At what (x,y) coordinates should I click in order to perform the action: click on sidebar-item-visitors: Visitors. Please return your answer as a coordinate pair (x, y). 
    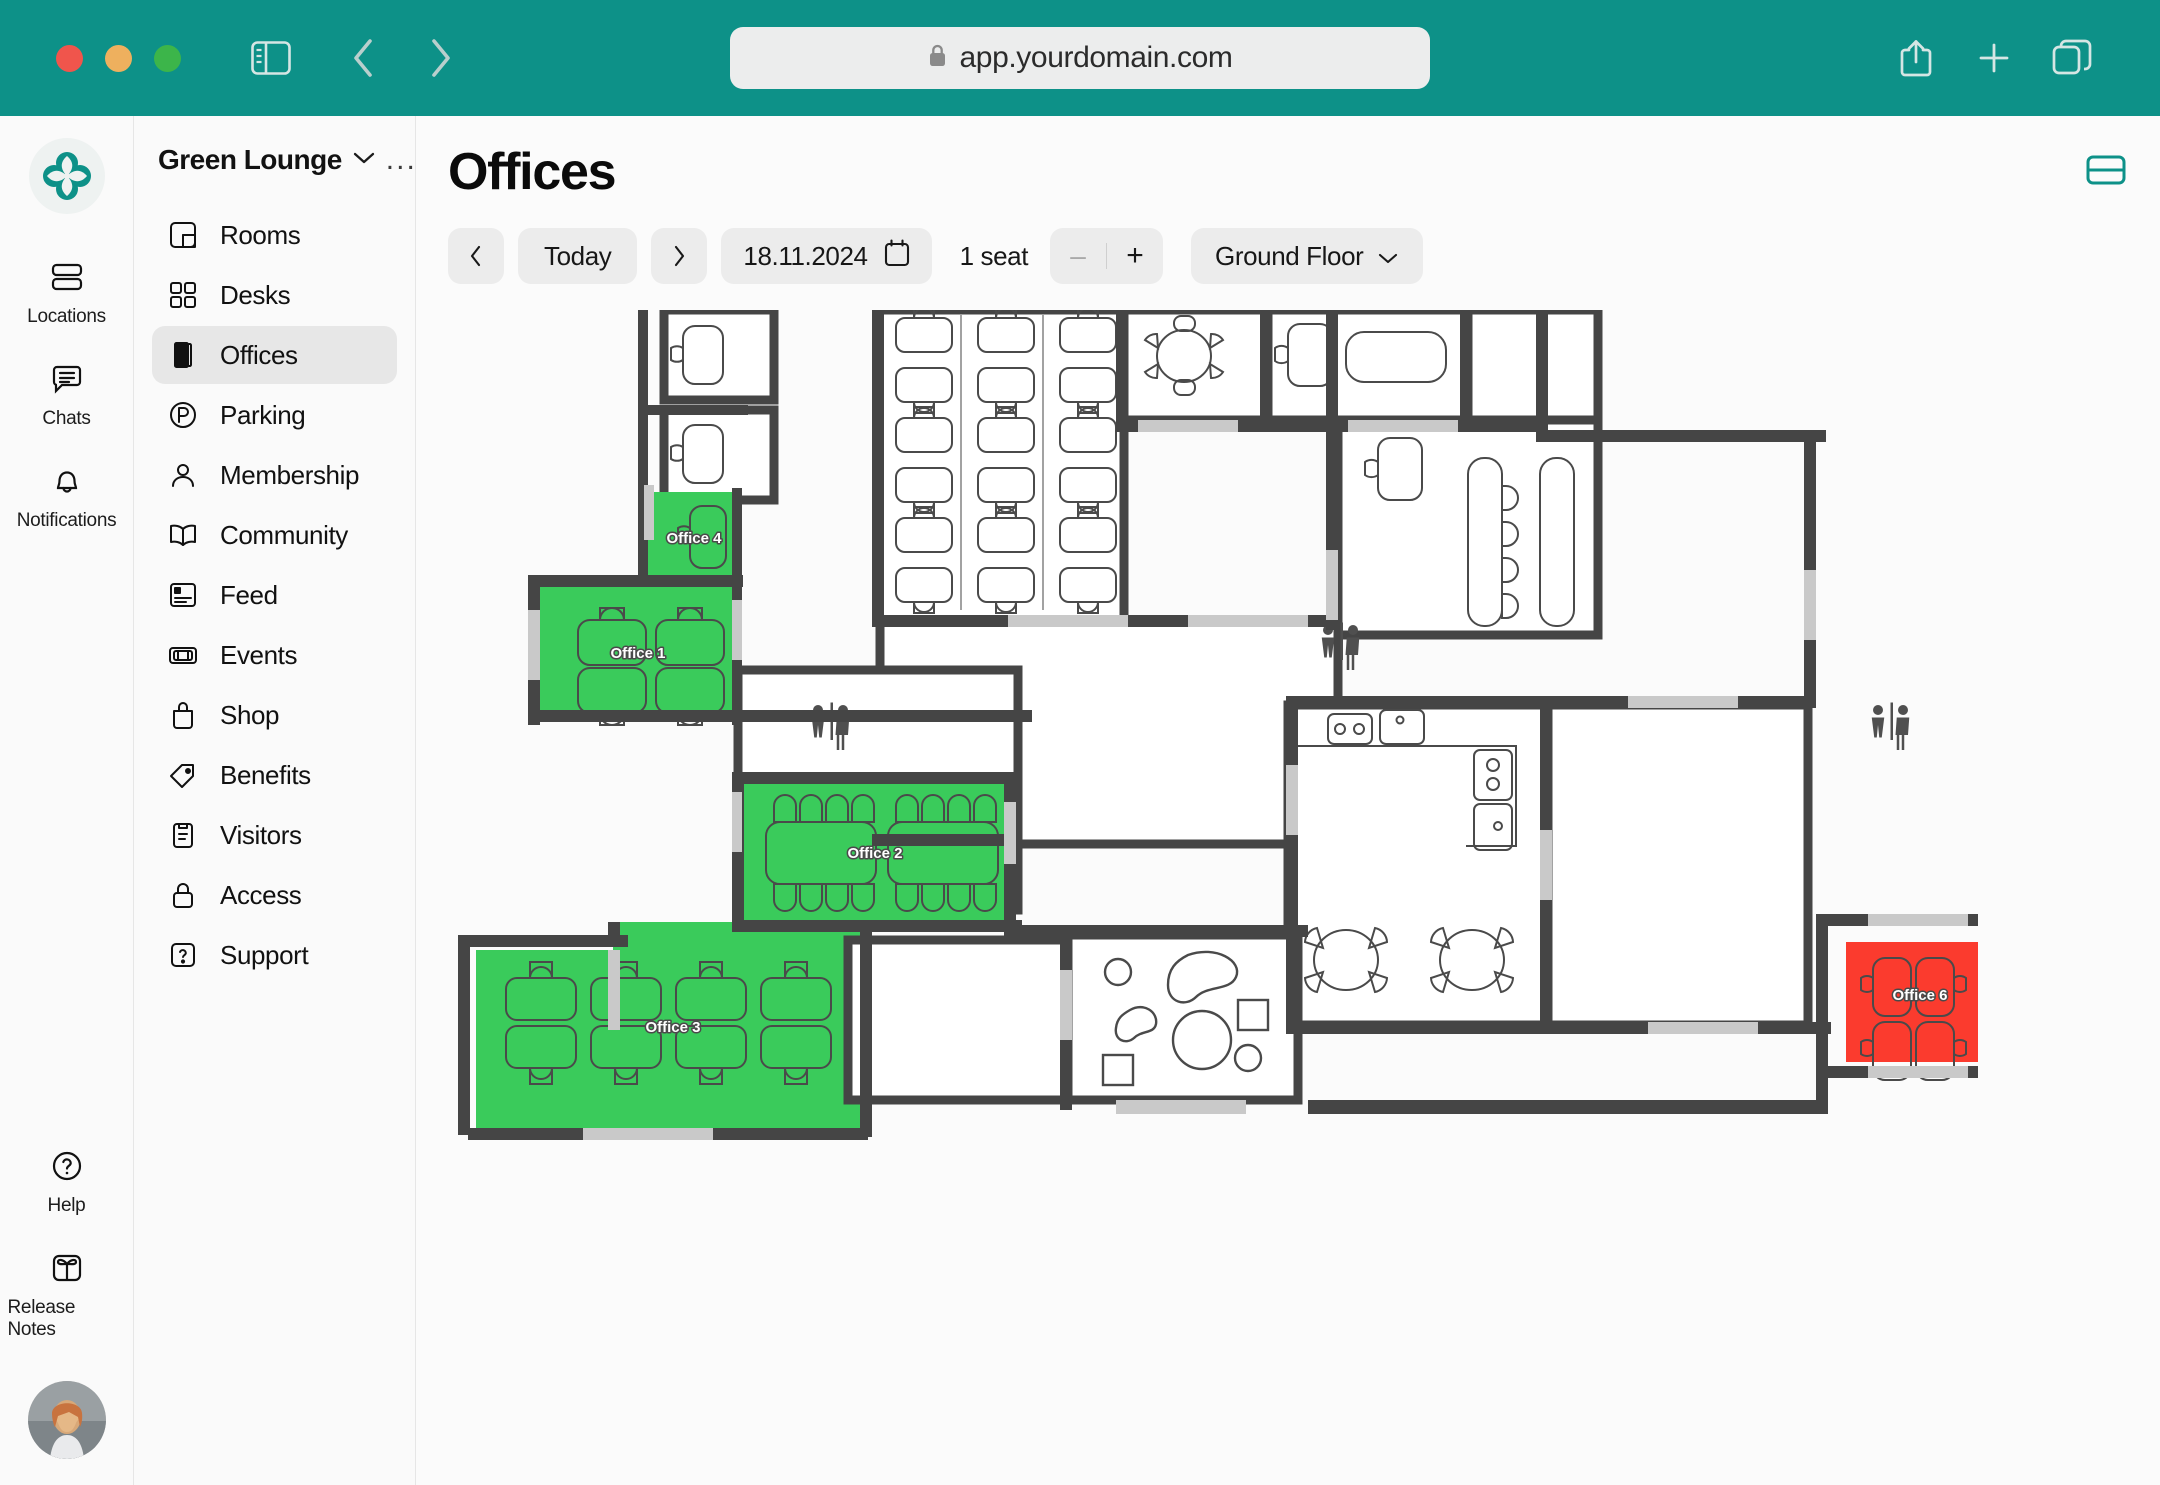
    Looking at the image, I should click on (274, 835).